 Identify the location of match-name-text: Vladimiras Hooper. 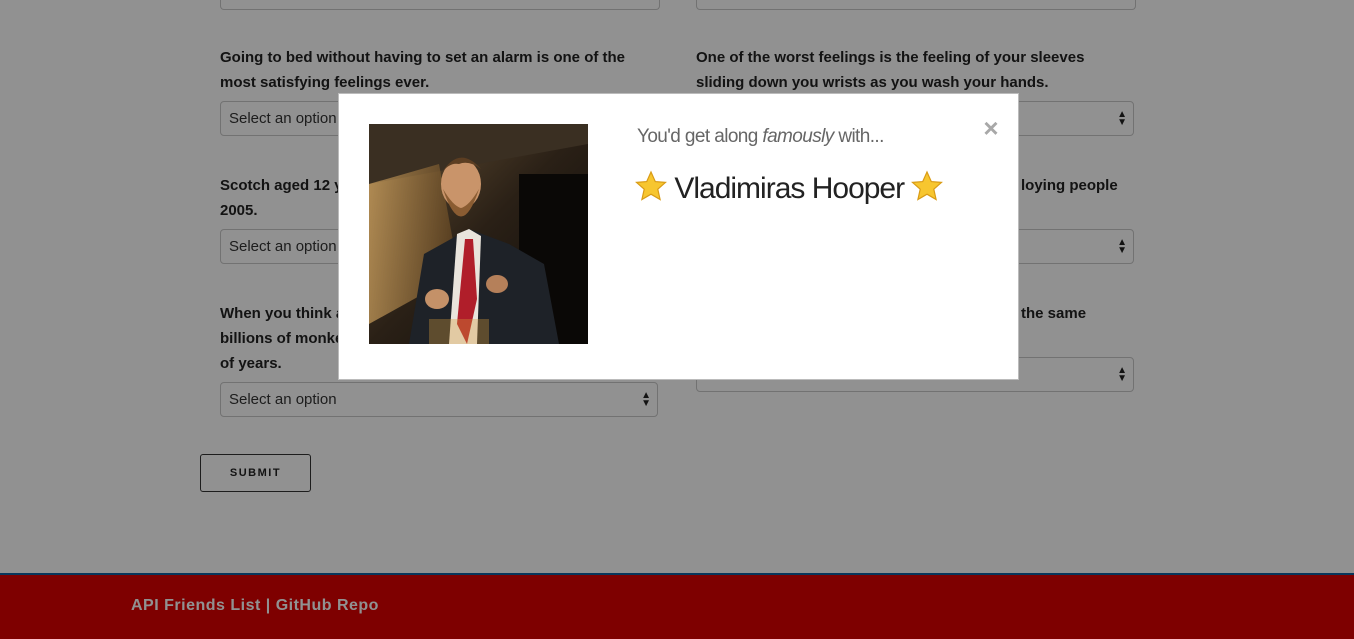
(789, 188).